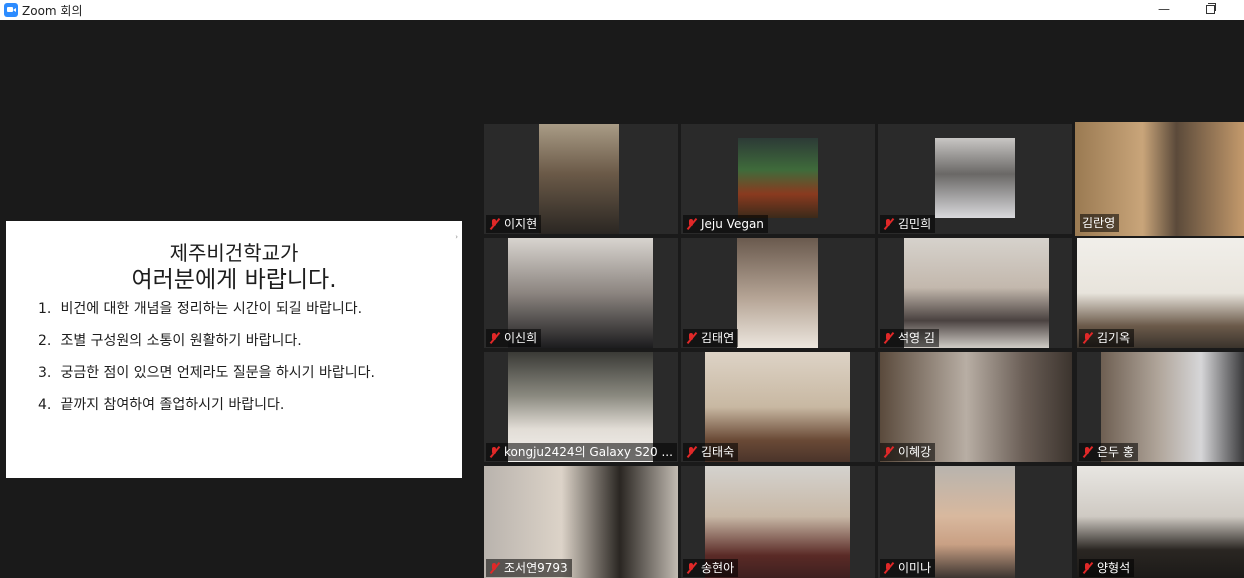  I want to click on participant-tile: 김태숙, so click(778, 407).